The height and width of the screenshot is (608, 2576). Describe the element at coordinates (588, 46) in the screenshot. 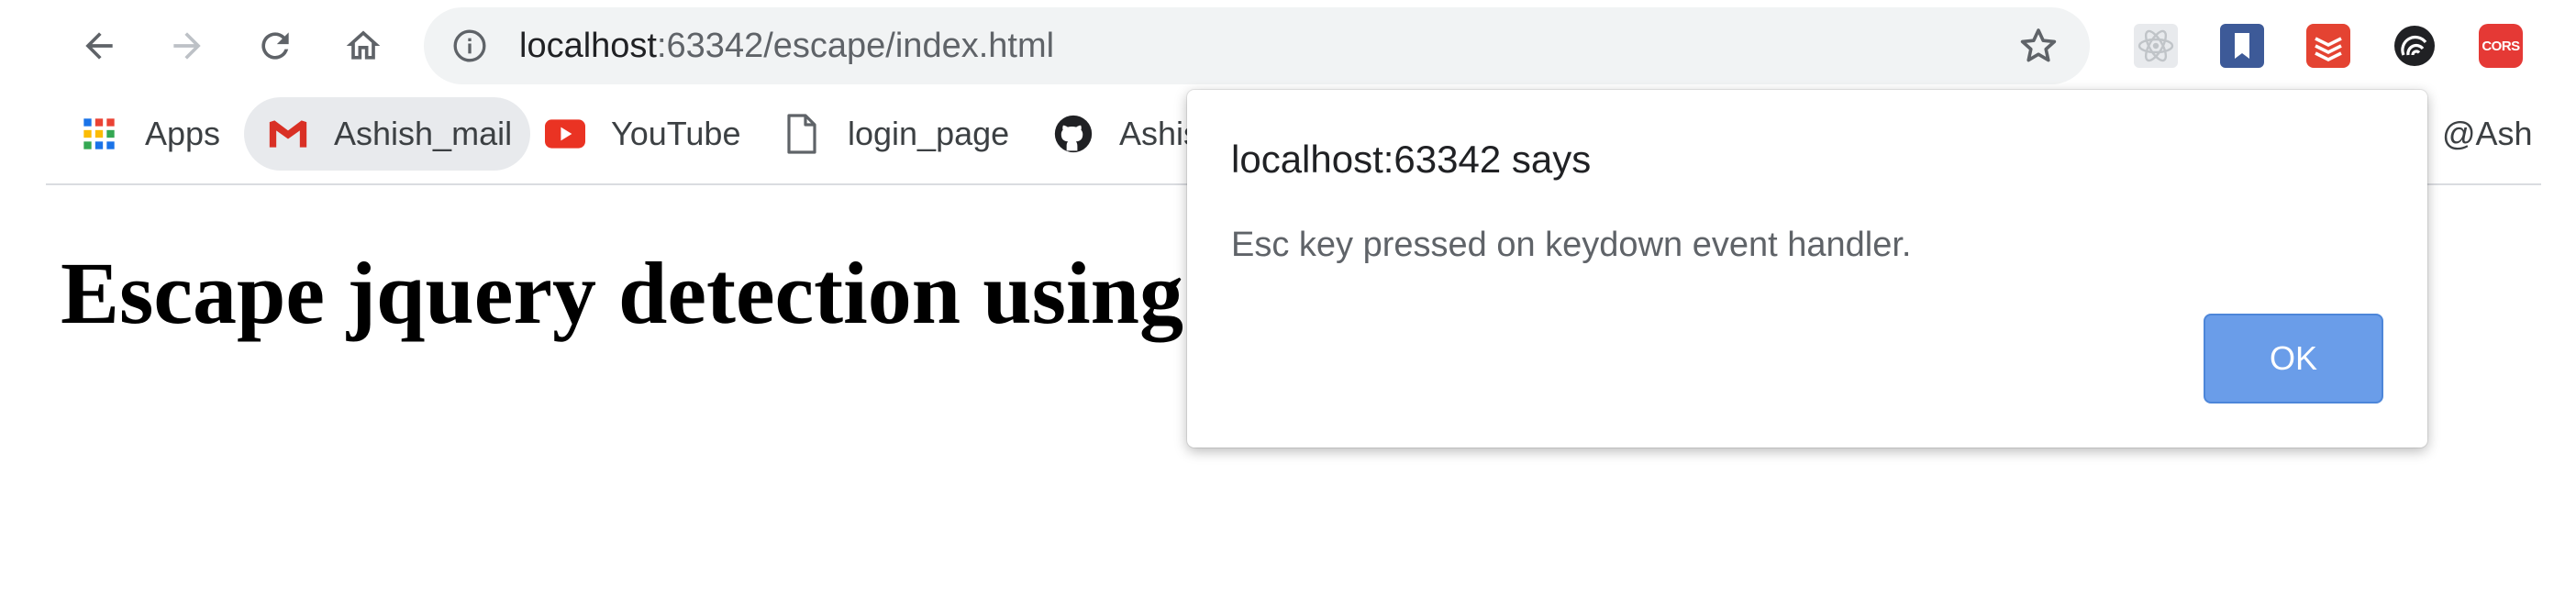

I see `url-host: localhost` at that location.